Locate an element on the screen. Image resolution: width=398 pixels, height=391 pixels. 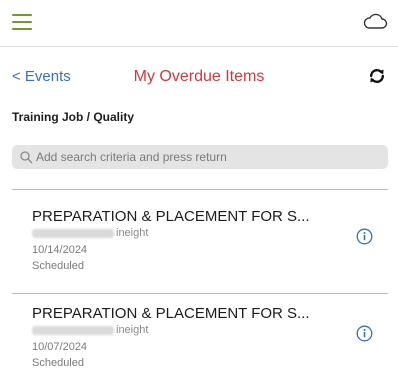
cloud-icon is located at coordinates (375, 21).